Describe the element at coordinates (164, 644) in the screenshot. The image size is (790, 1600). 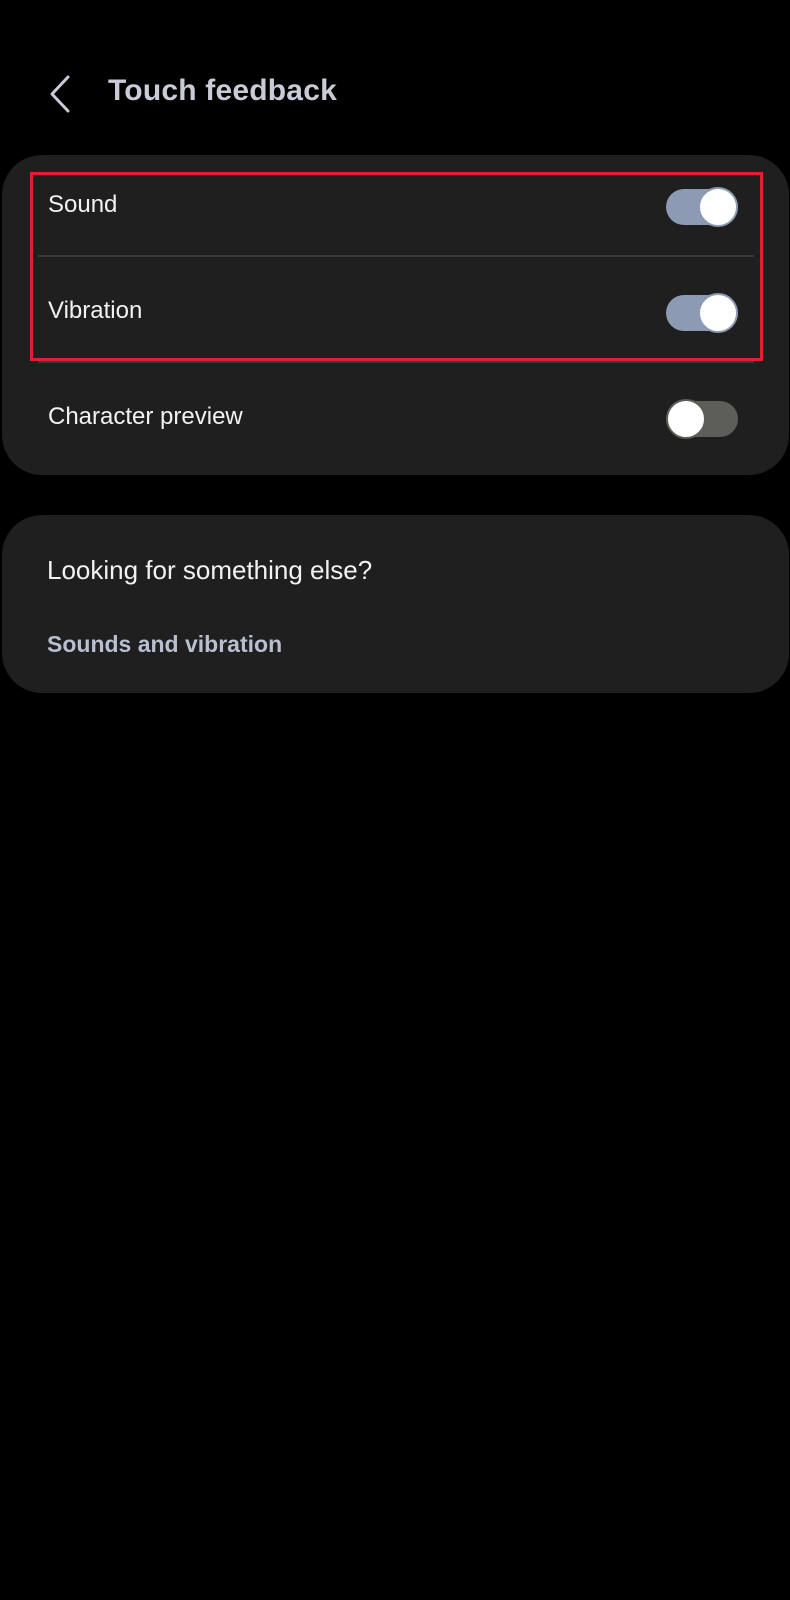
I see `sounds-and-vibration-link: Sounds and vibration` at that location.